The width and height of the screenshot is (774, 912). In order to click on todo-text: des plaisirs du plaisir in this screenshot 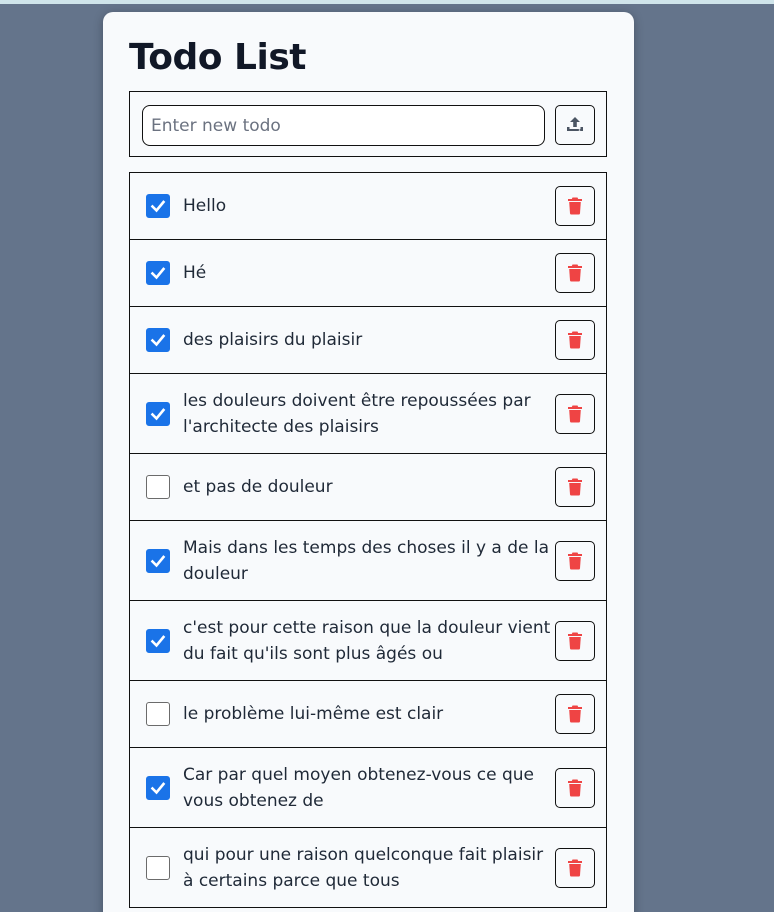, I will do `click(273, 340)`.